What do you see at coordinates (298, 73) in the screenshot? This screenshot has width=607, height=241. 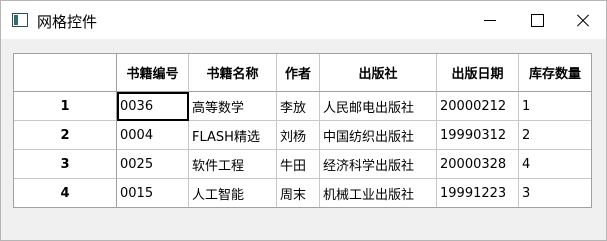 I see `column-header-author: 作者` at bounding box center [298, 73].